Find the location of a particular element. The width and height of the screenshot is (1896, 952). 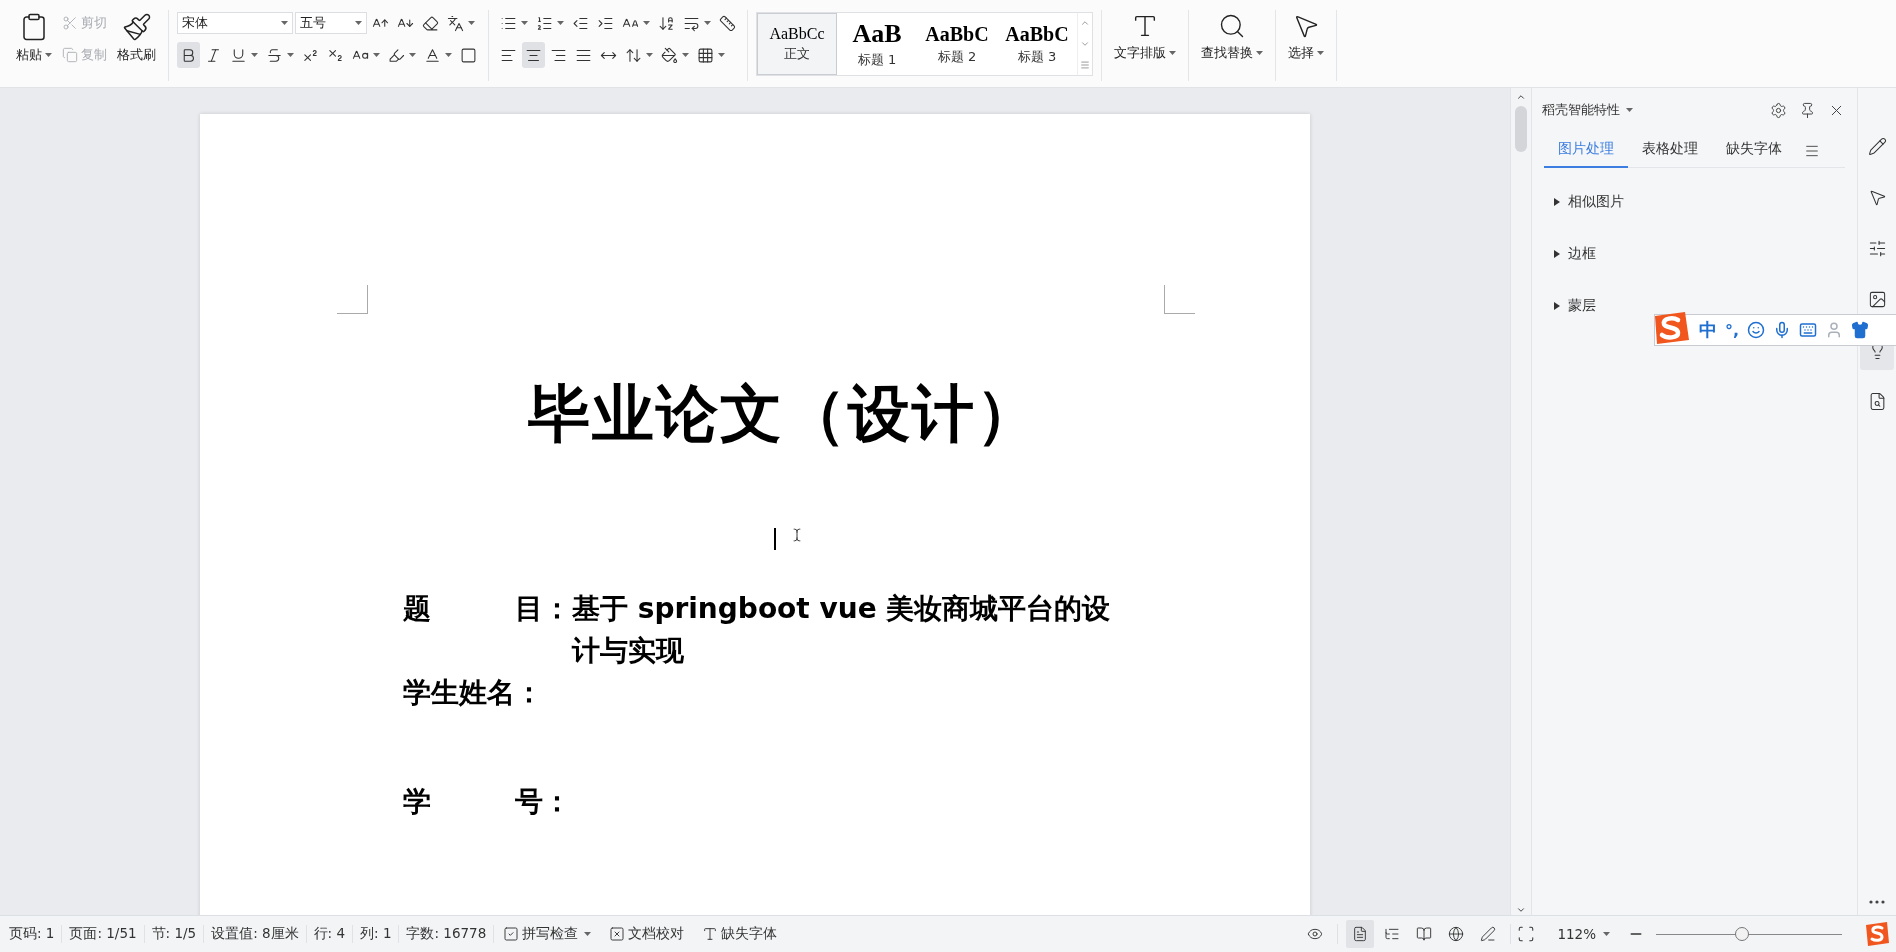

corner-mark is located at coordinates (352, 299).